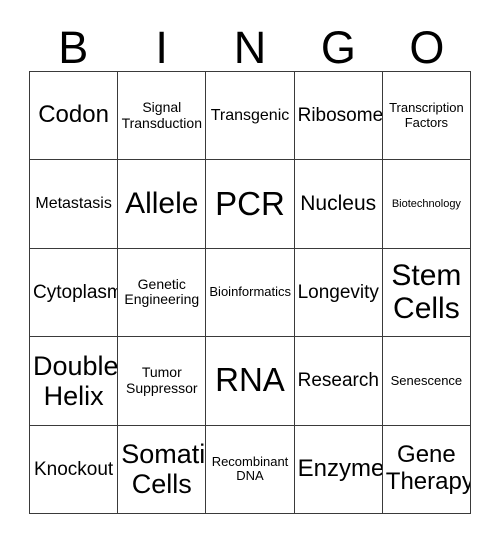 The width and height of the screenshot is (500, 544). I want to click on bingo-cell-label: Metastasis, so click(73, 204).